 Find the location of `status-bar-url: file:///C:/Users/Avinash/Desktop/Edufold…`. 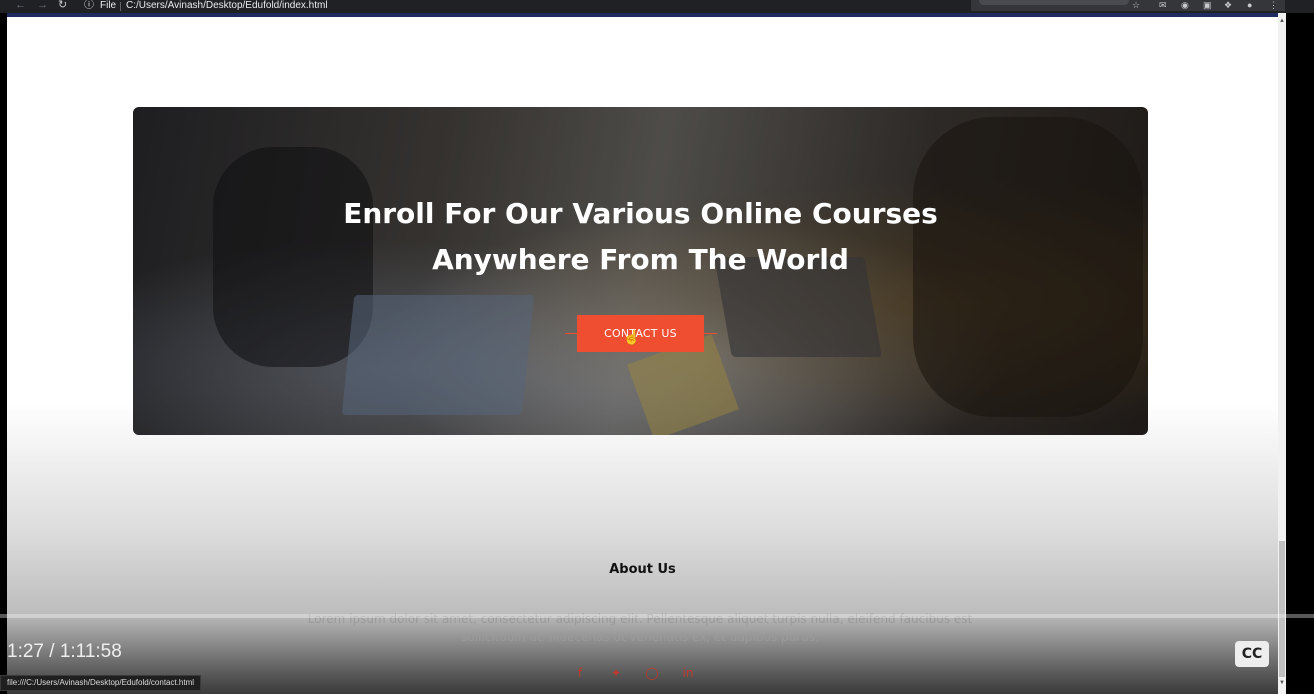

status-bar-url: file:///C:/Users/Avinash/Desktop/Edufold… is located at coordinates (101, 683).